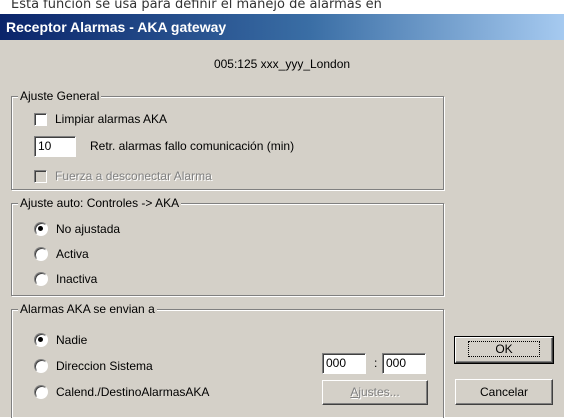 The width and height of the screenshot is (564, 418). I want to click on ok-button: OK, so click(504, 350).